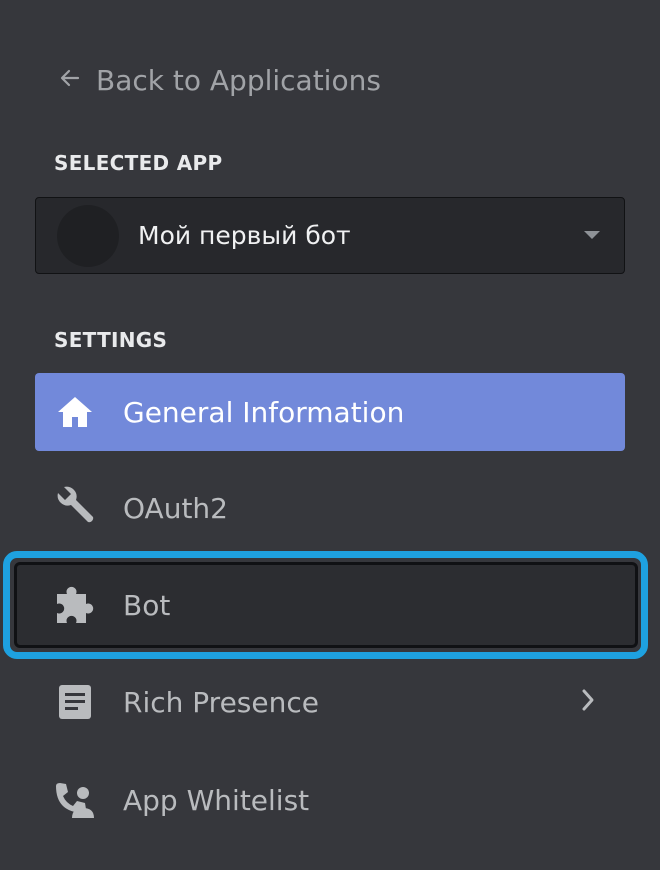 This screenshot has width=660, height=870. What do you see at coordinates (75, 412) in the screenshot?
I see `home-icon` at bounding box center [75, 412].